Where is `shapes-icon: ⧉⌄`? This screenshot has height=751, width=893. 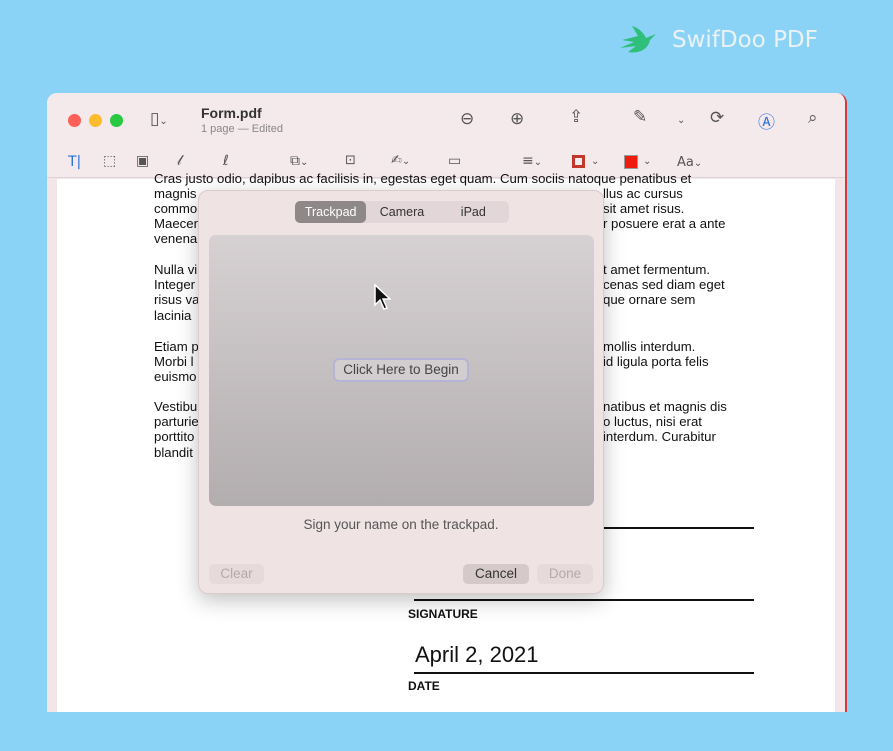
shapes-icon: ⧉⌄ is located at coordinates (299, 161).